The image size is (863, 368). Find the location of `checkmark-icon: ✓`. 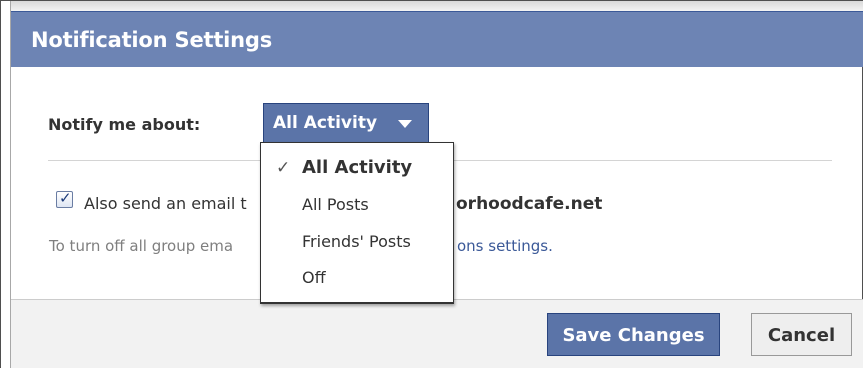

checkmark-icon: ✓ is located at coordinates (65, 198).